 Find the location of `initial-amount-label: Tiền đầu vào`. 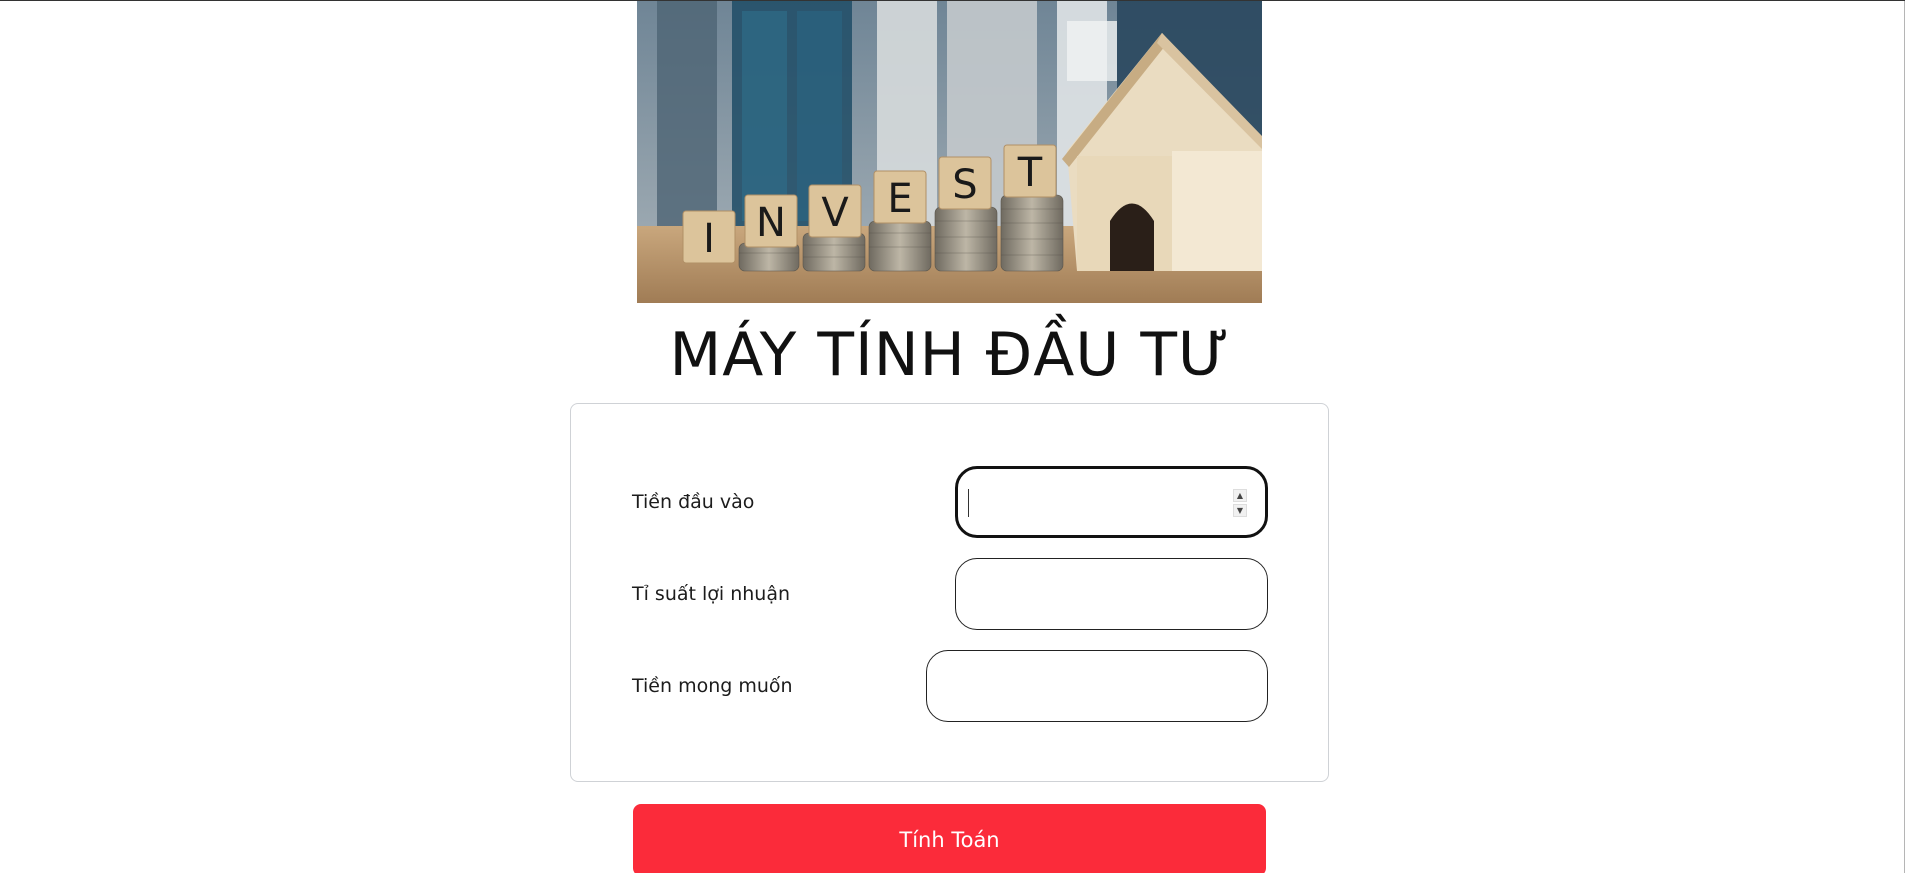

initial-amount-label: Tiền đầu vào is located at coordinates (693, 502).